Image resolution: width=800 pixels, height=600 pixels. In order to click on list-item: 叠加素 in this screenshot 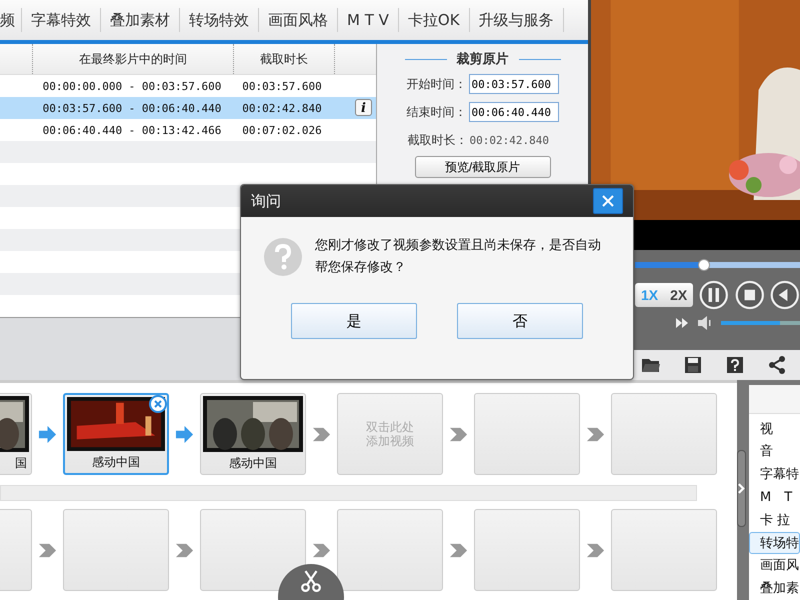, I will do `click(774, 588)`.